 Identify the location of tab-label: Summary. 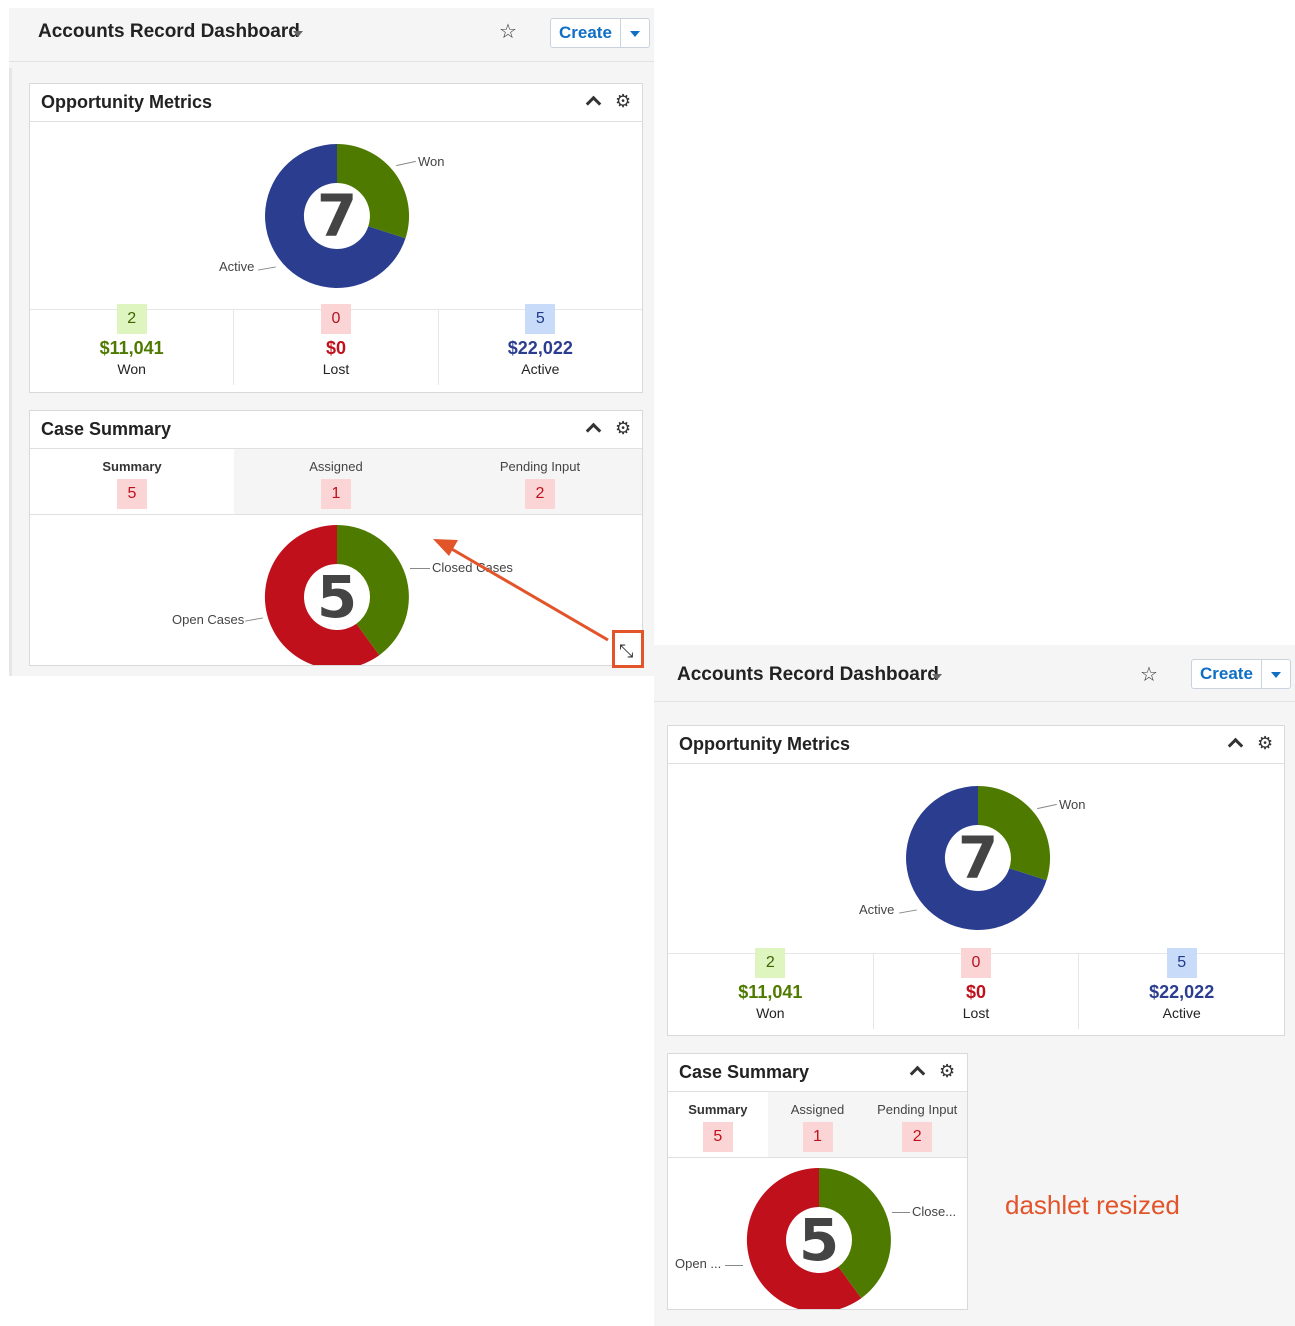
(132, 466).